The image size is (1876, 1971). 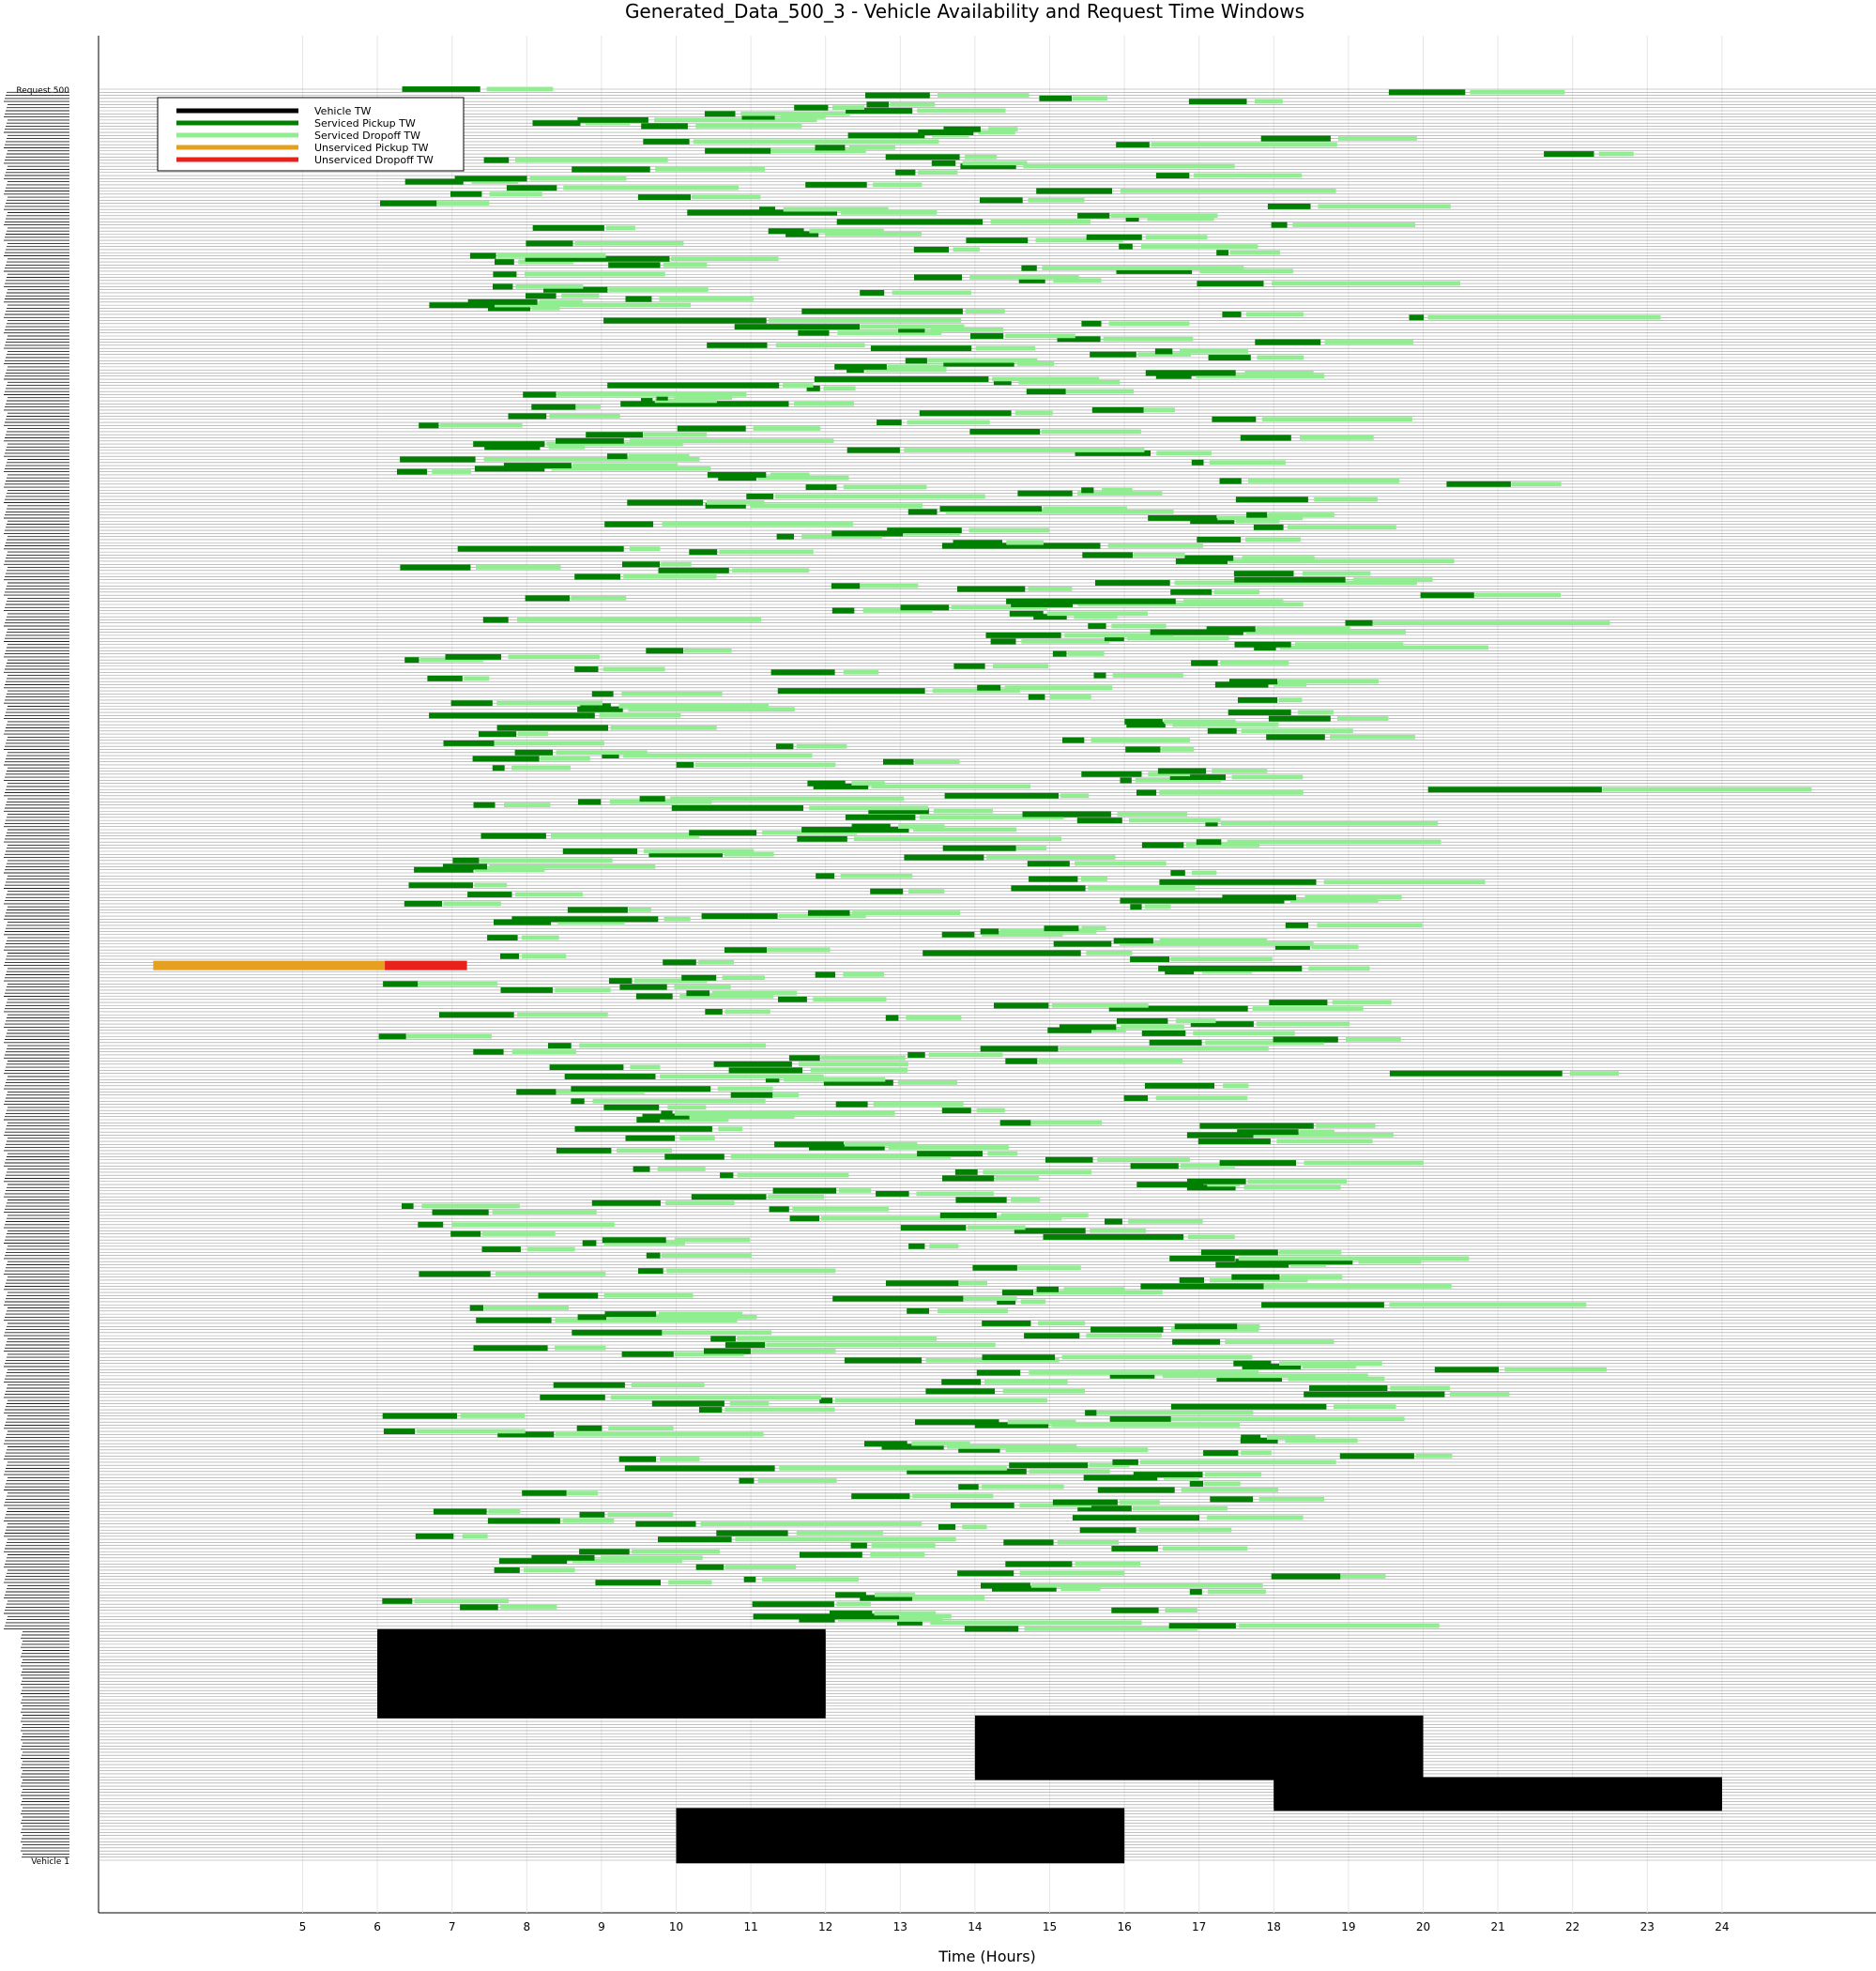 What do you see at coordinates (900, 1927) in the screenshot?
I see `x-tick-label: 13` at bounding box center [900, 1927].